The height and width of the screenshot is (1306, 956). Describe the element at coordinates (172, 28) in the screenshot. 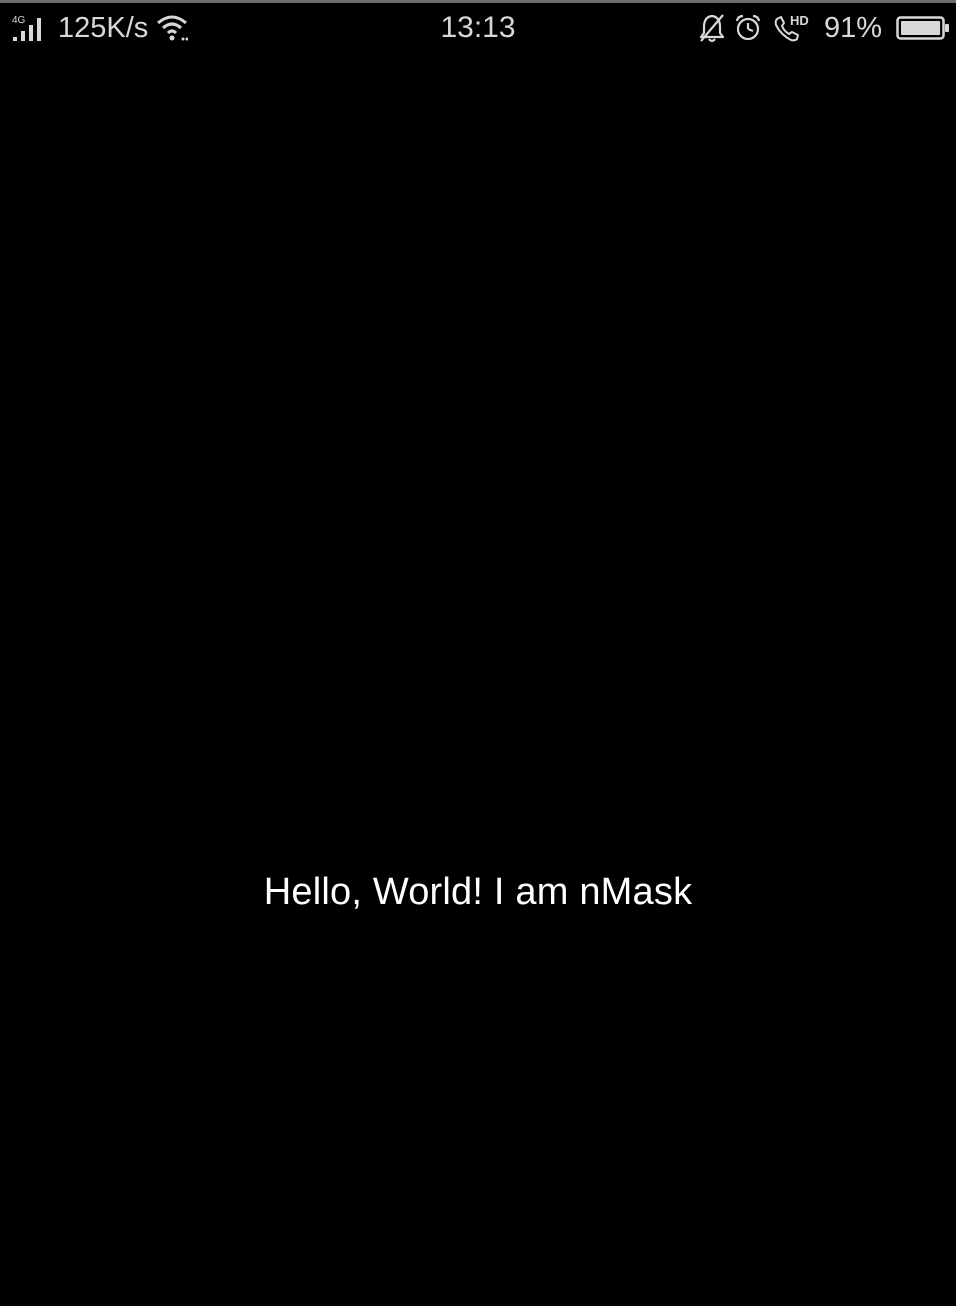

I see `wifi-icon` at that location.